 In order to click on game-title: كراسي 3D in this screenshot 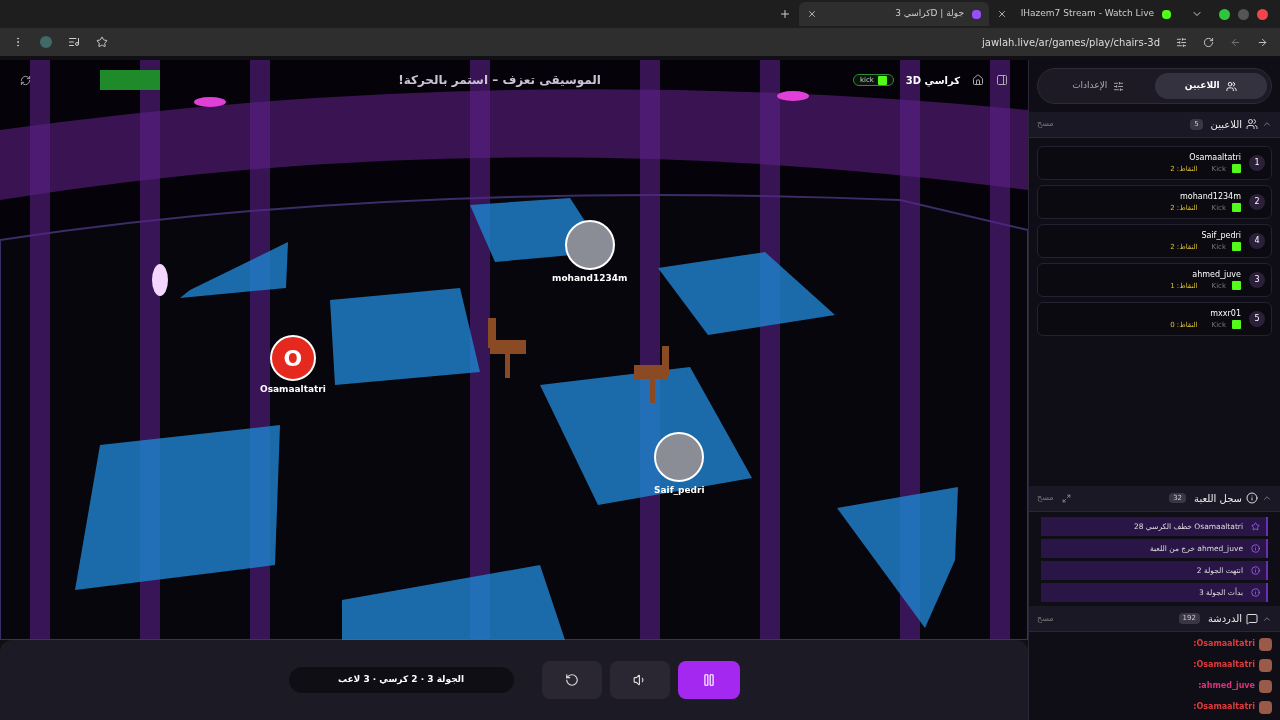, I will do `click(932, 80)`.